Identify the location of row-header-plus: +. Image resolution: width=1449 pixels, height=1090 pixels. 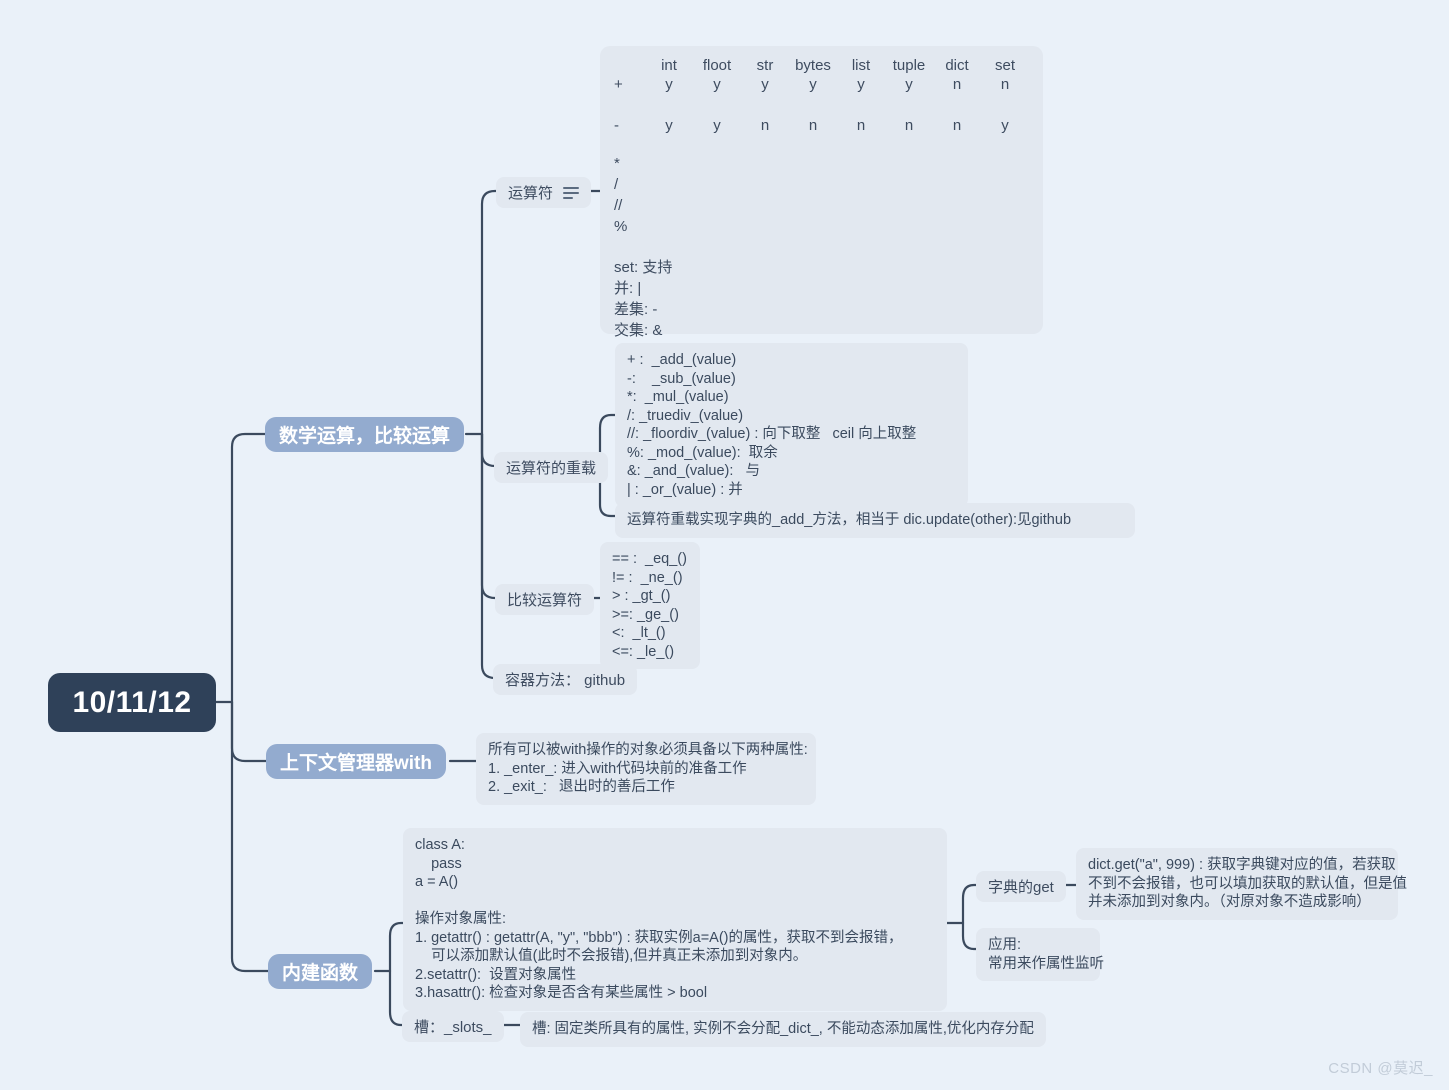
(618, 84).